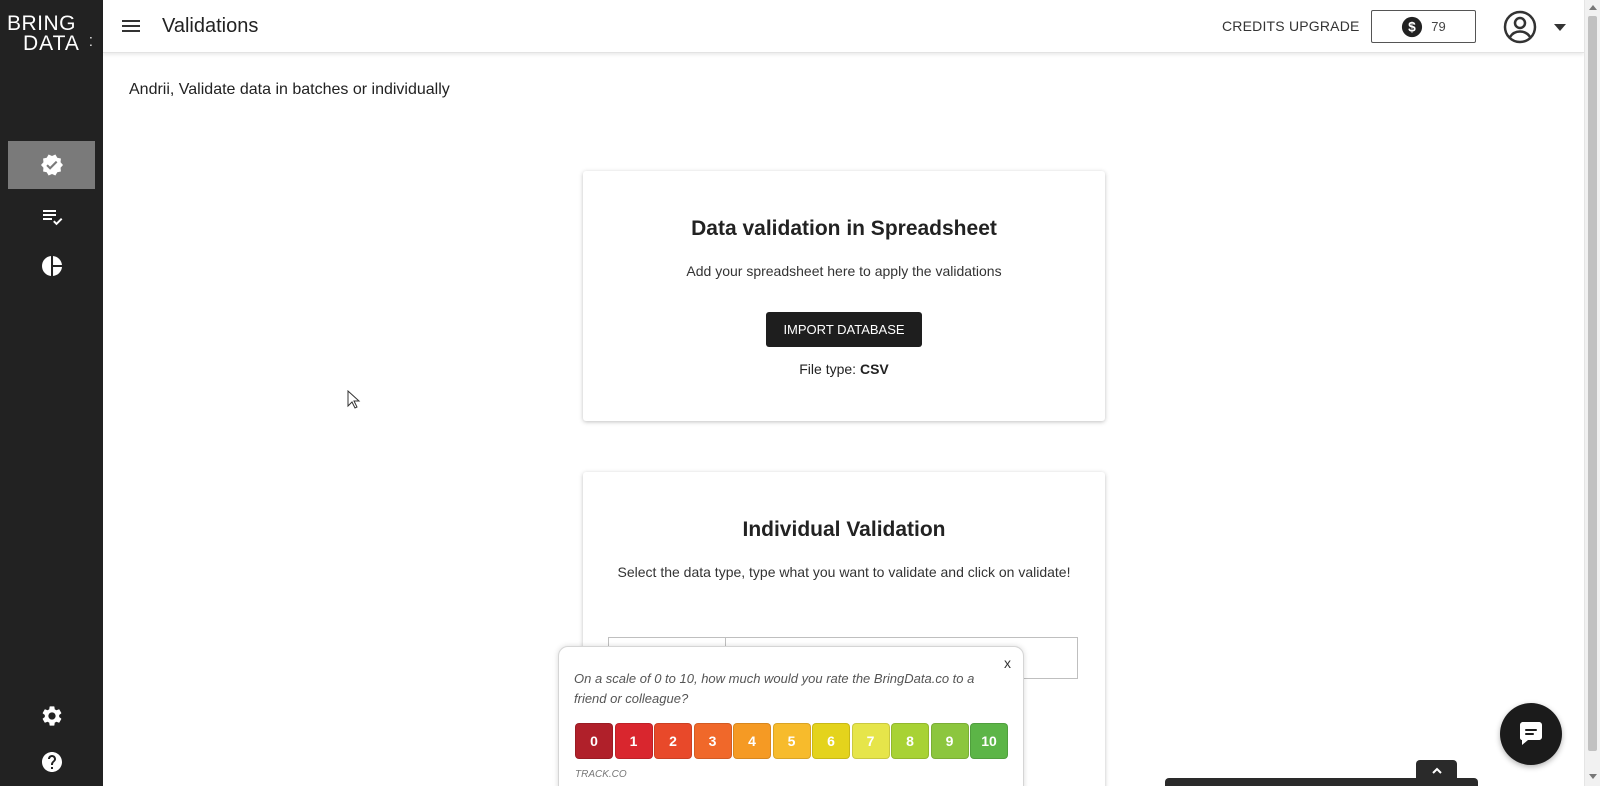  Describe the element at coordinates (752, 741) in the screenshot. I see `nps-score-4-button: 4` at that location.